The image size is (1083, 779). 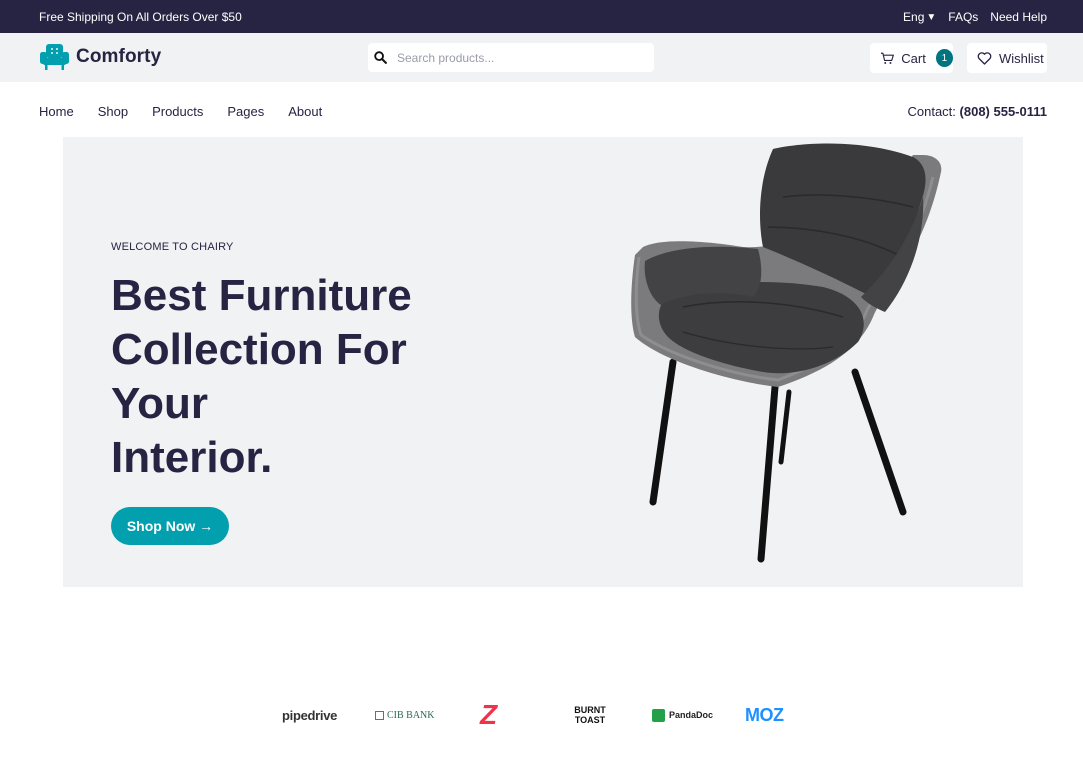 What do you see at coordinates (261, 295) in the screenshot?
I see `headline-line: Best Furniture` at bounding box center [261, 295].